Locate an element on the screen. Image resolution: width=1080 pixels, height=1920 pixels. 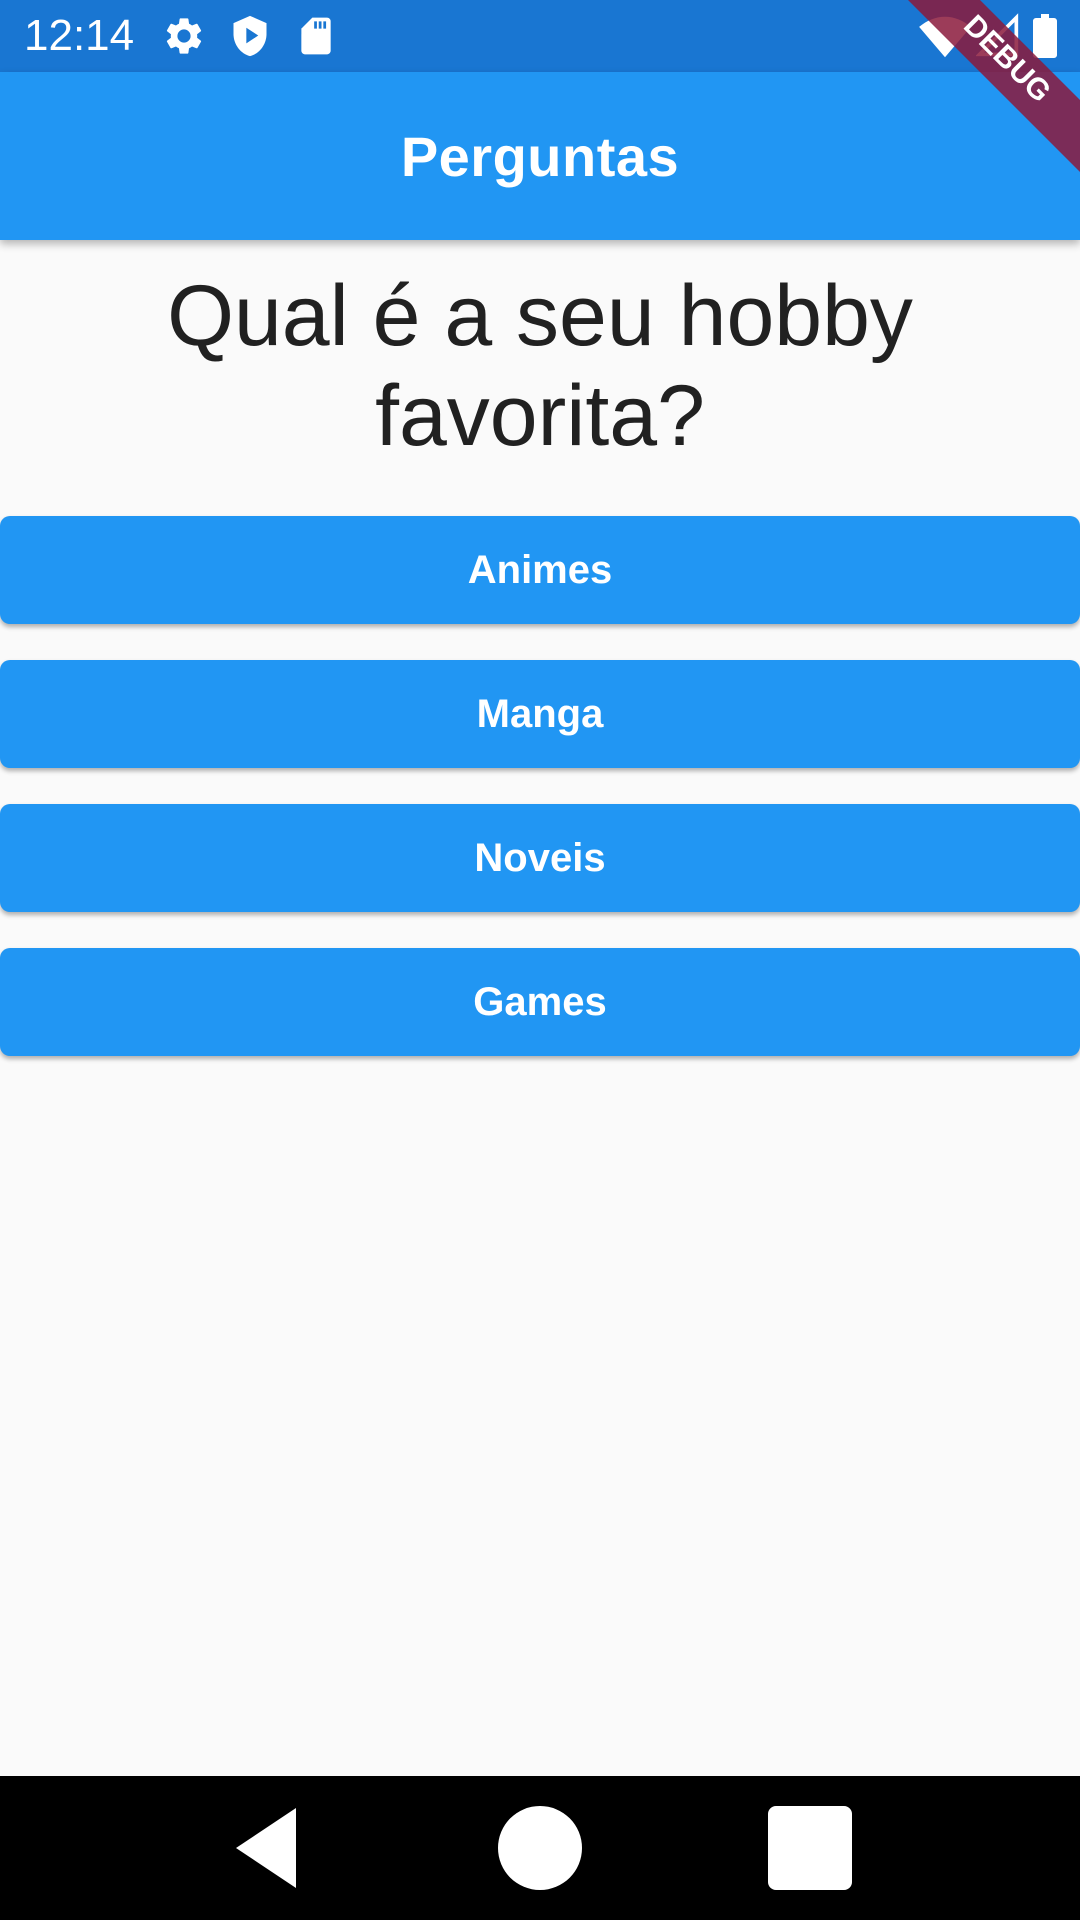
home-icon is located at coordinates (540, 1848).